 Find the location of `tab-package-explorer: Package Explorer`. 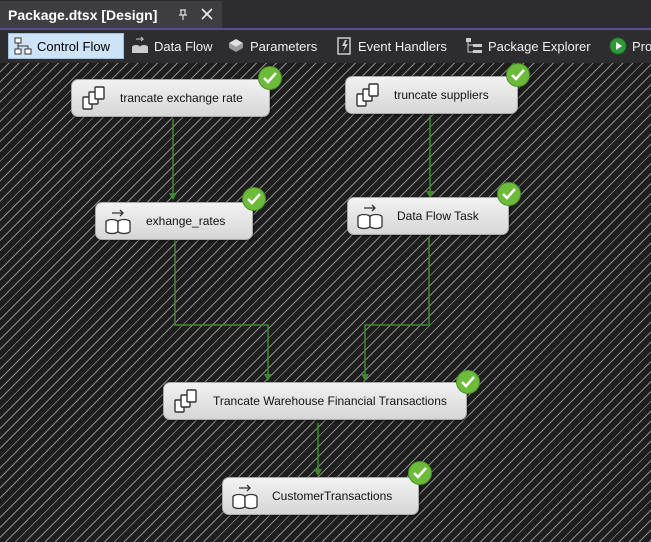

tab-package-explorer: Package Explorer is located at coordinates (525, 46).